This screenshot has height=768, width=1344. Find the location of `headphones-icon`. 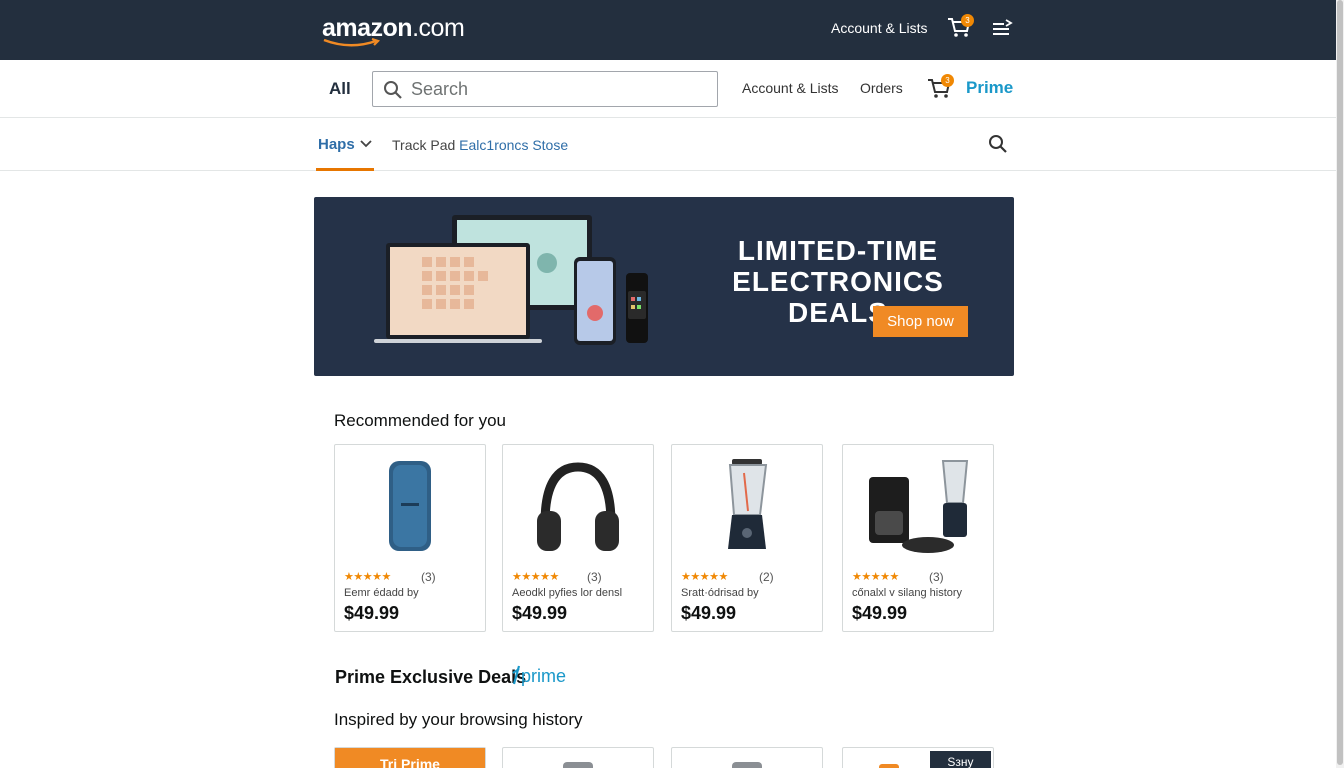

headphones-icon is located at coordinates (578, 506).